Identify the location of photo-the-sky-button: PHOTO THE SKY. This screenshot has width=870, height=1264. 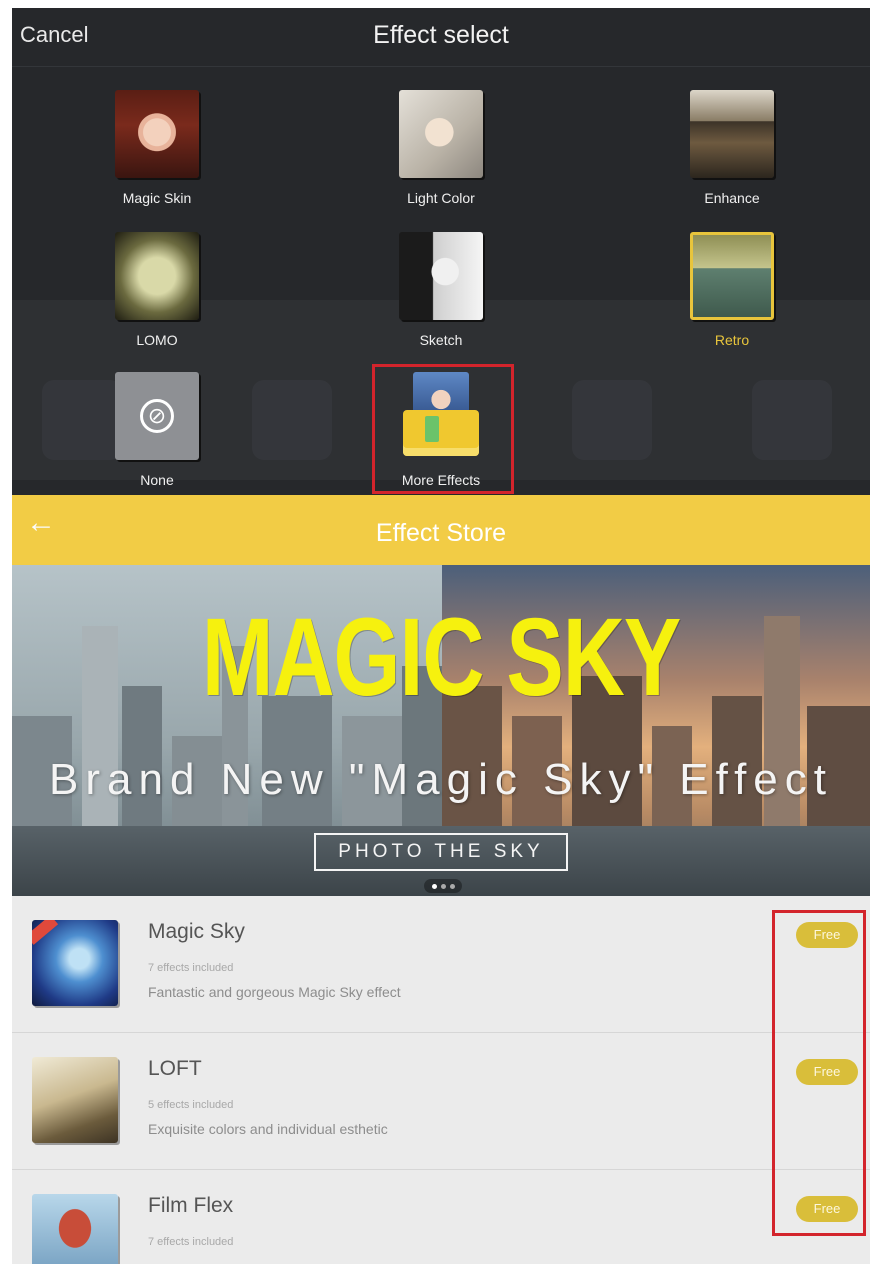
(441, 852).